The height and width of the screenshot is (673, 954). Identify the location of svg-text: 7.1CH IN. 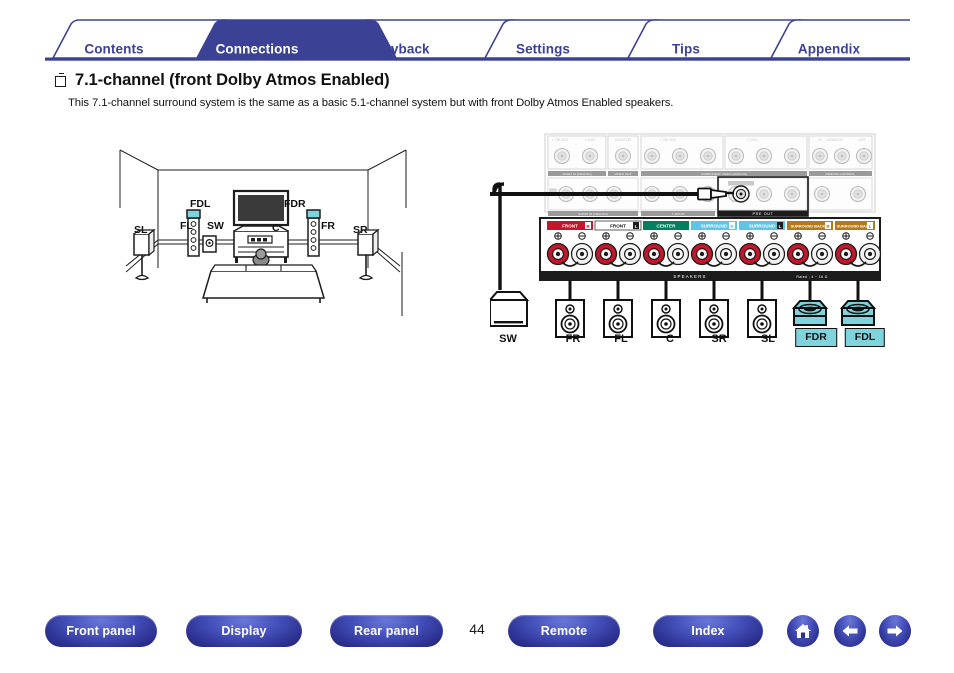
(678, 214).